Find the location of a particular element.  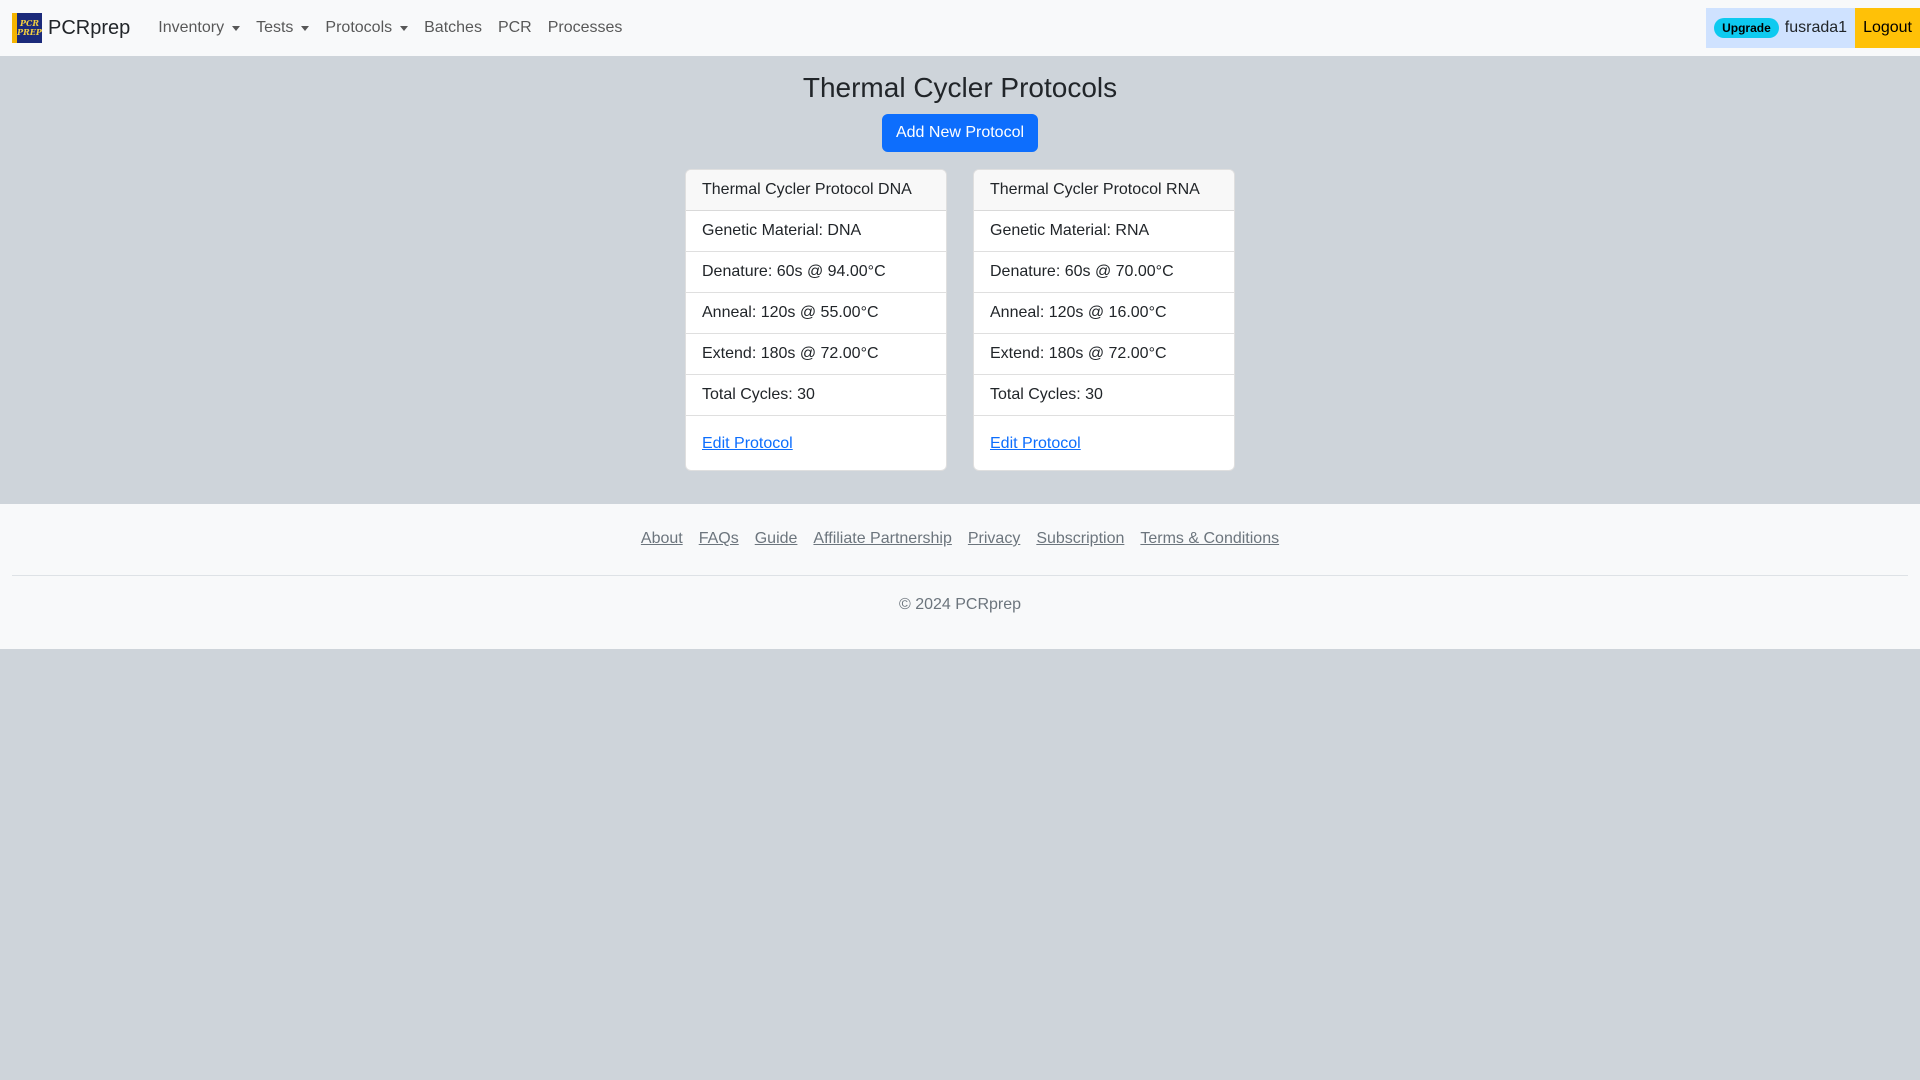

copyright-text: © 2024 PCRprep is located at coordinates (960, 604).